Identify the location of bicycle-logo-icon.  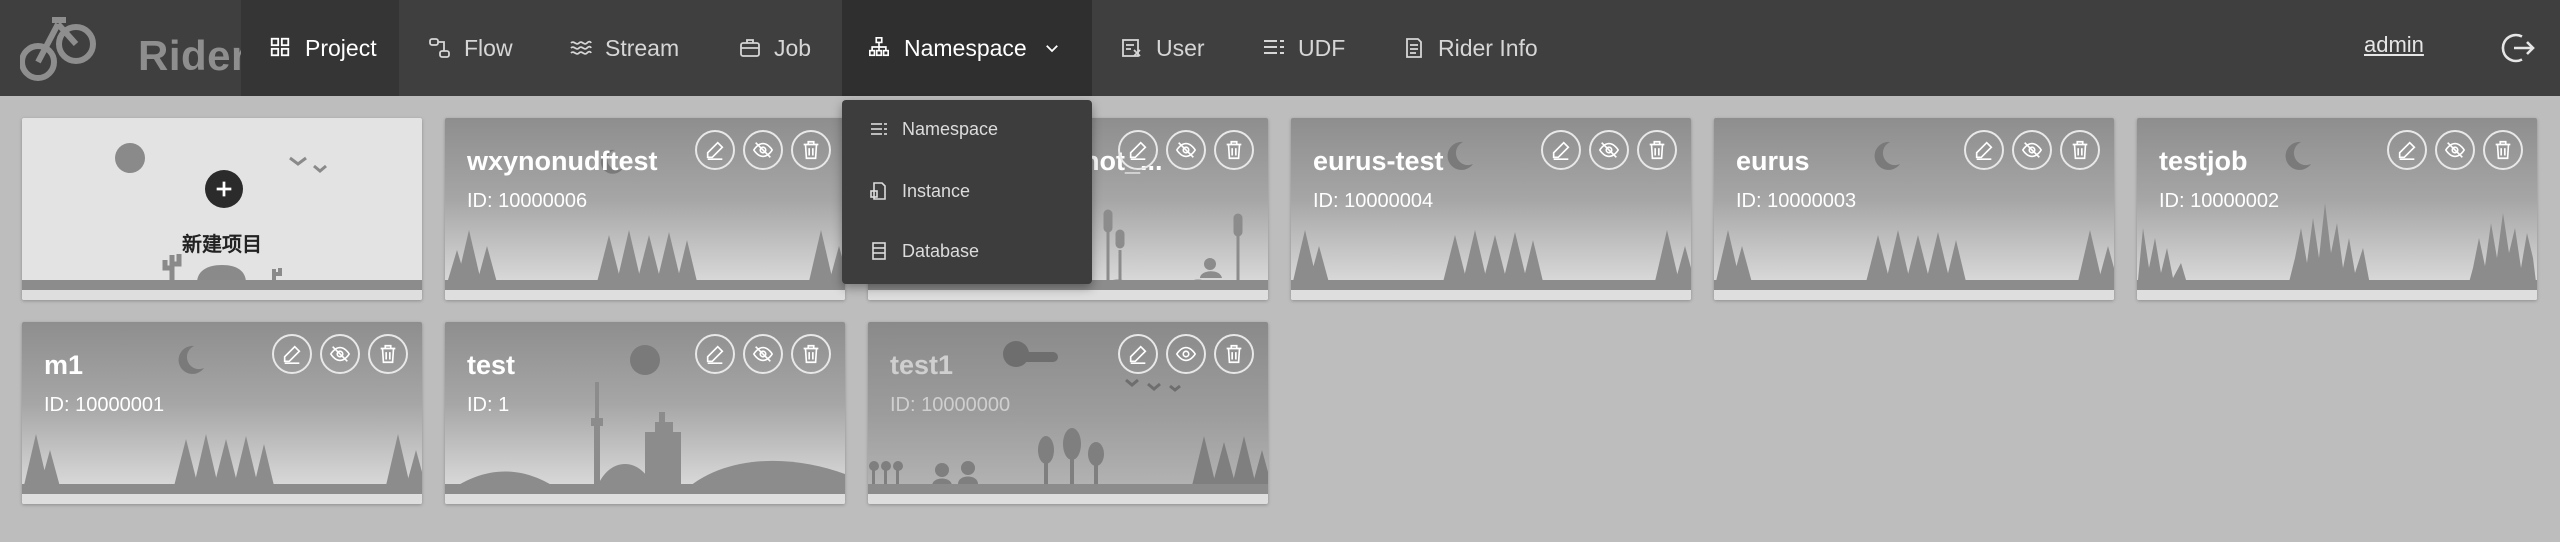
(57, 49).